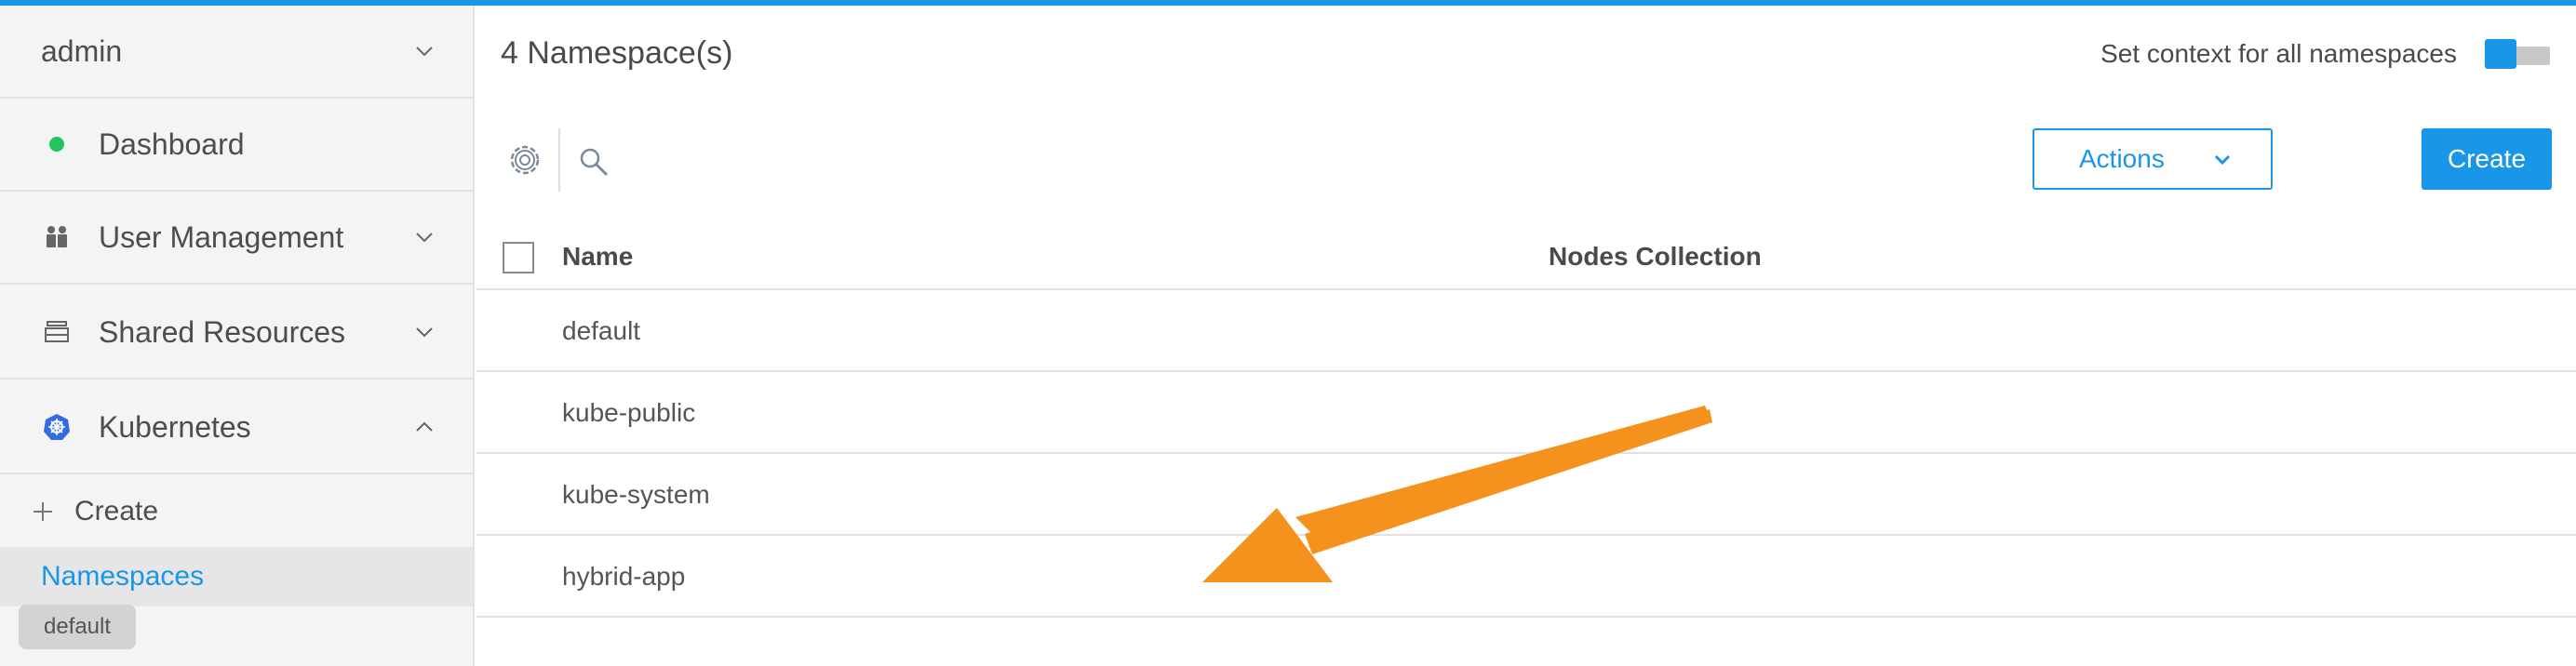 The image size is (2576, 666). What do you see at coordinates (518, 257) in the screenshot?
I see `select-all-checkbox` at bounding box center [518, 257].